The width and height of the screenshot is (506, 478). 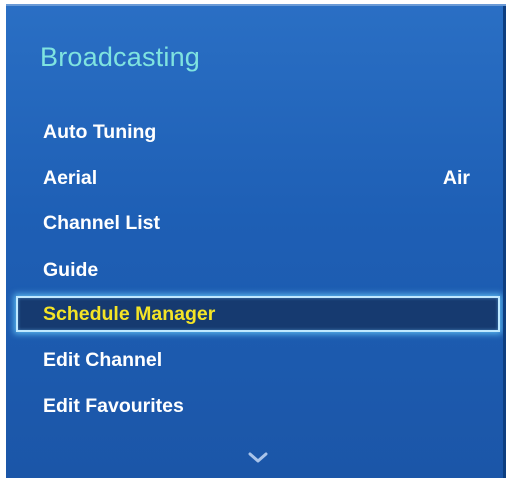 What do you see at coordinates (258, 223) in the screenshot?
I see `menu-item-channel-list: Channel List` at bounding box center [258, 223].